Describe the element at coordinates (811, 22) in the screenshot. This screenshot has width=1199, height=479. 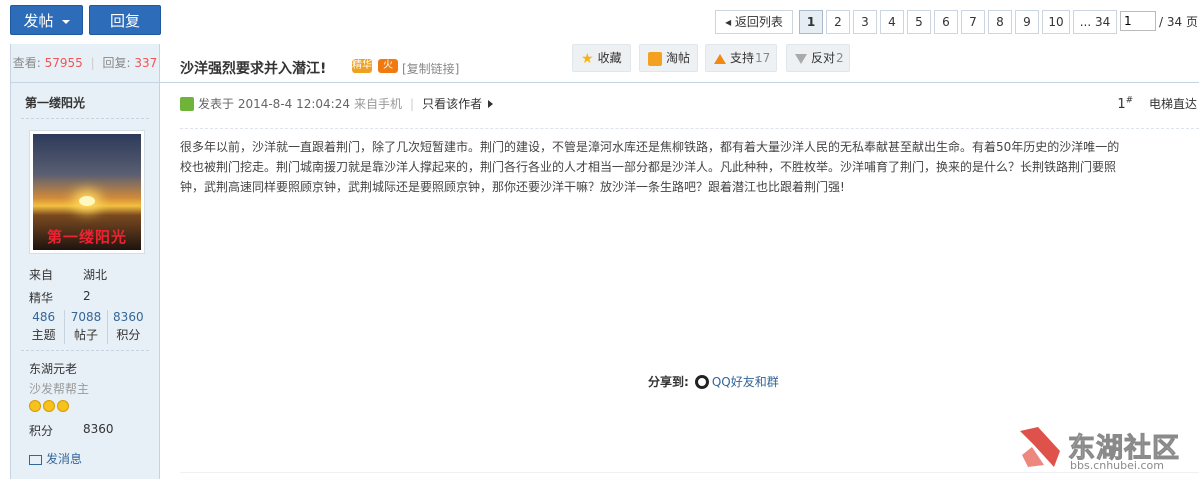
I see `page-1-link: 1` at that location.